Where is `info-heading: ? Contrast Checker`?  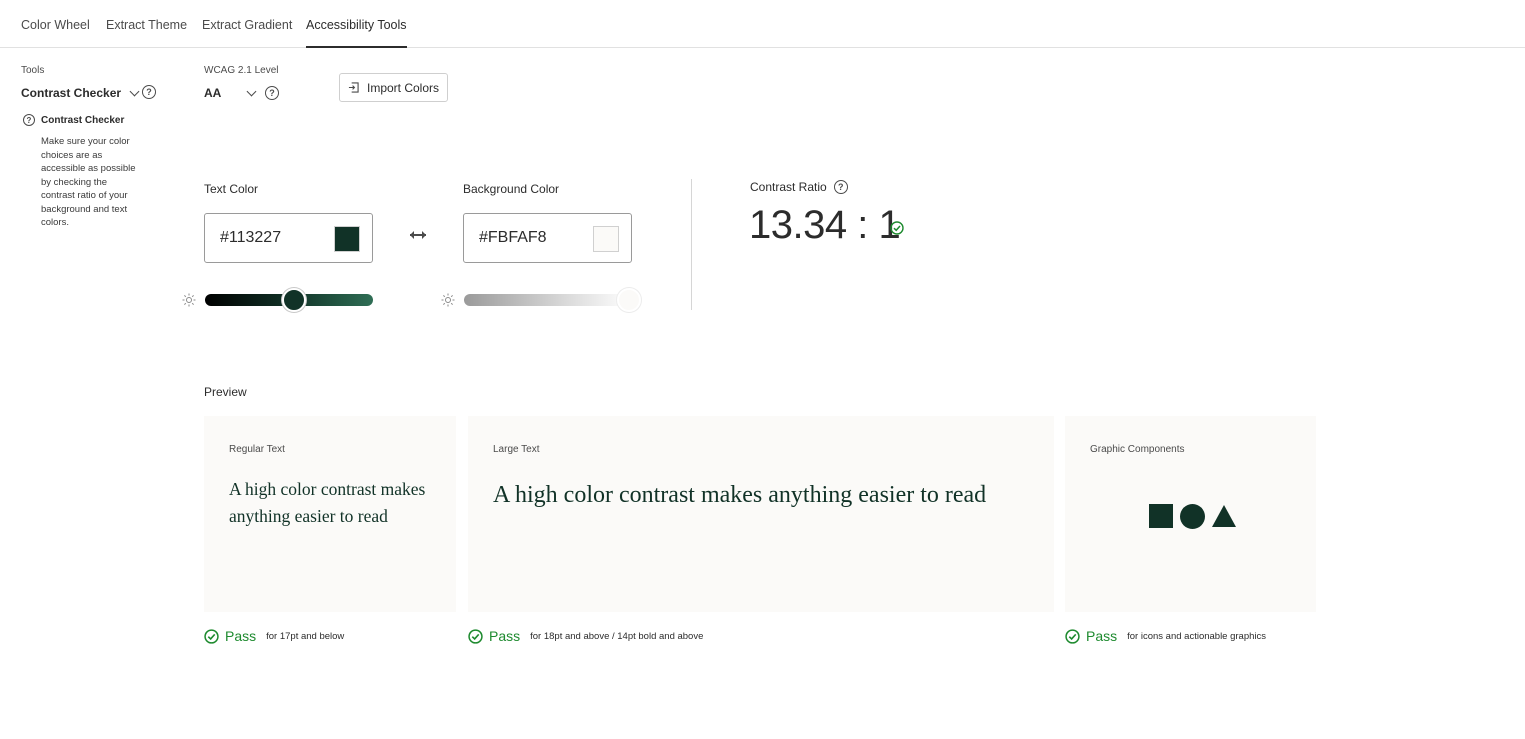 info-heading: ? Contrast Checker is located at coordinates (73, 120).